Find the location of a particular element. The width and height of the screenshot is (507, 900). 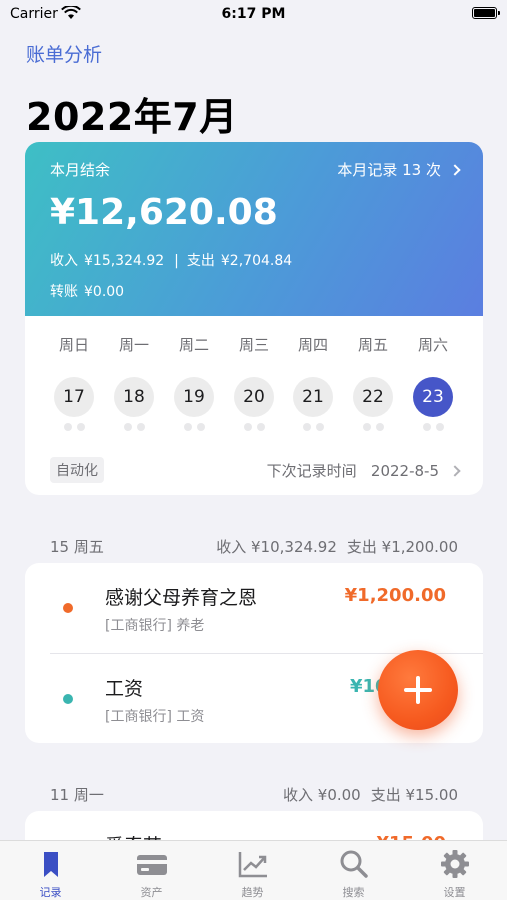

tab-label: 记录 is located at coordinates (50, 892).